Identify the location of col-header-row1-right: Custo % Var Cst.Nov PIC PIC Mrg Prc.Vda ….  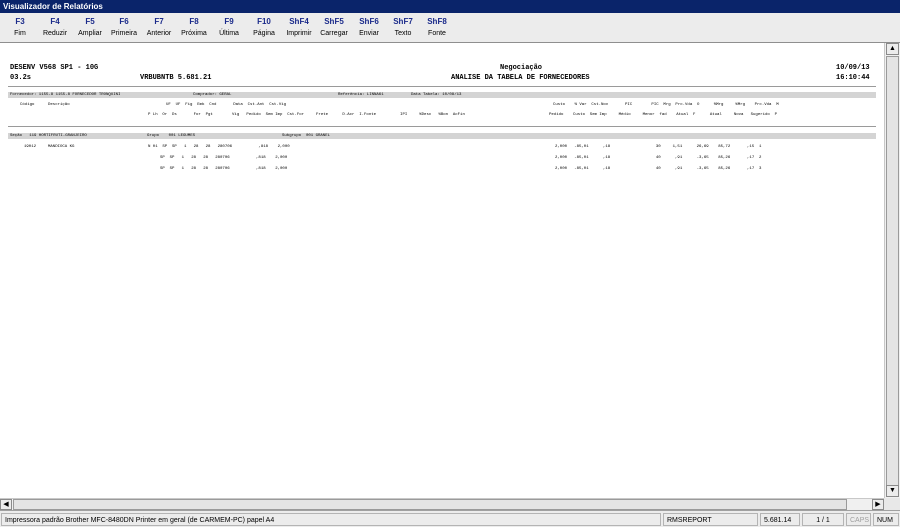
(666, 105).